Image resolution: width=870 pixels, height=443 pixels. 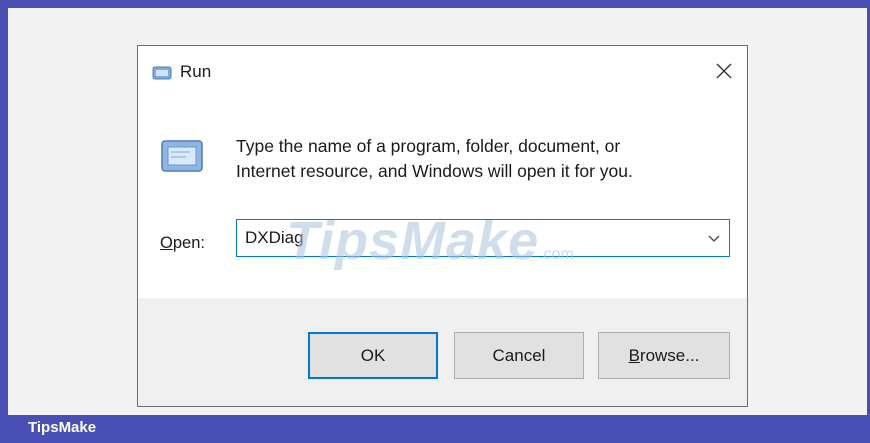 I want to click on run-icon, so click(x=162, y=73).